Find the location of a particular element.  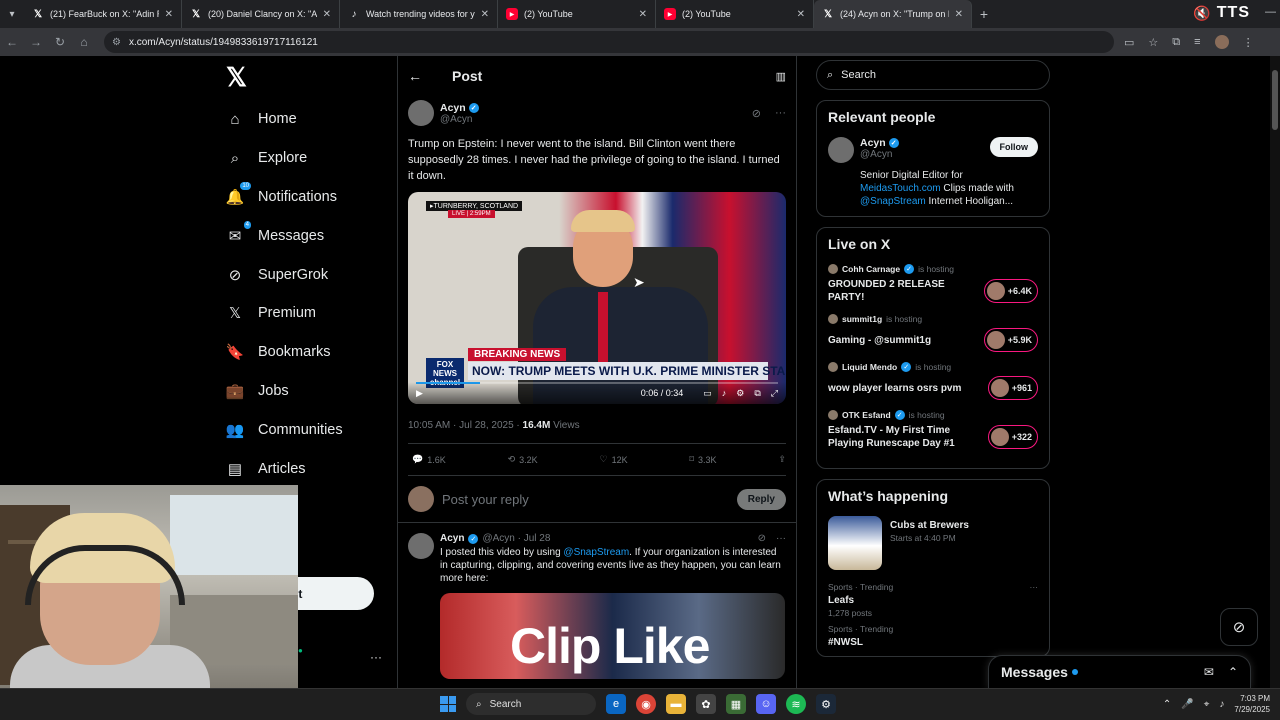

nav-jobs: 💼 Jobs is located at coordinates (305, 391).